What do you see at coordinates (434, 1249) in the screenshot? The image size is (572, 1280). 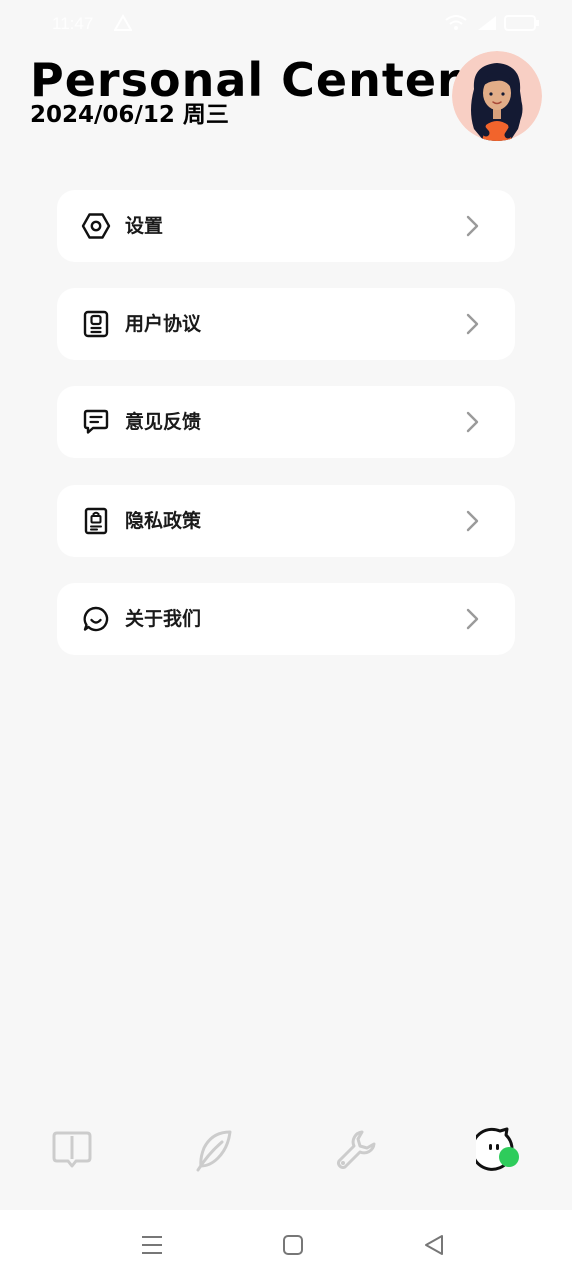 I see `triangle-back-icon` at bounding box center [434, 1249].